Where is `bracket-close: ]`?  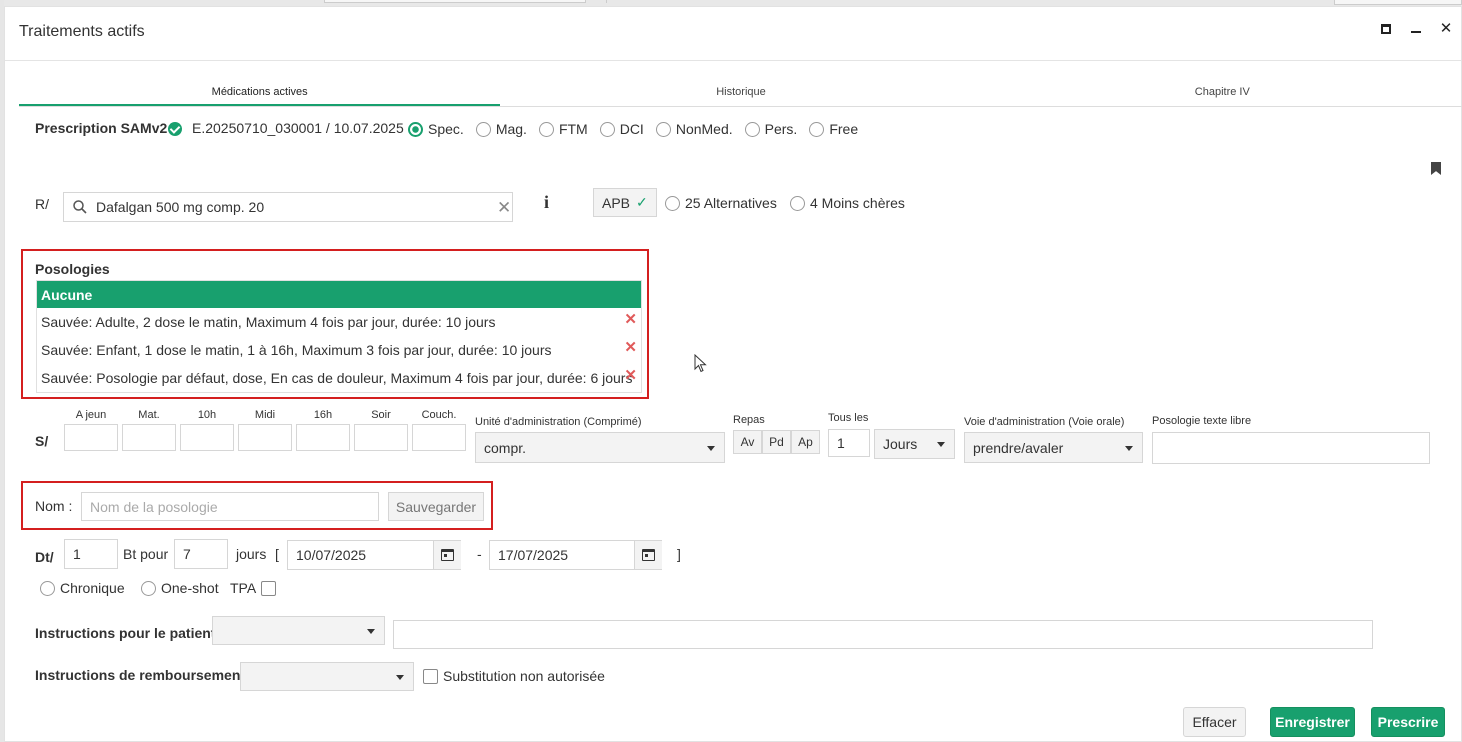
bracket-close: ] is located at coordinates (679, 554).